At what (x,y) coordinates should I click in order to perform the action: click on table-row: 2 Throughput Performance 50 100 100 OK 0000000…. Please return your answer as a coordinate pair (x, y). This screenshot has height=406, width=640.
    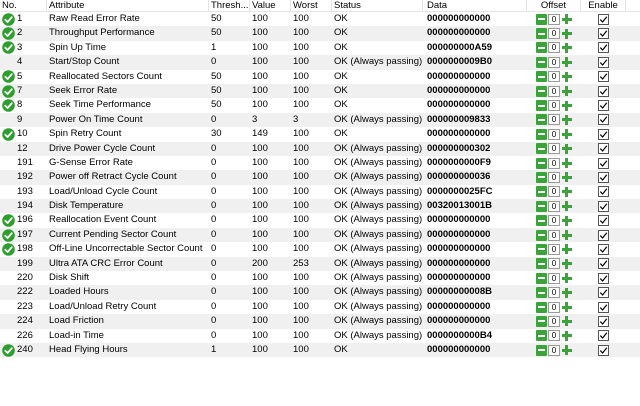
    Looking at the image, I should click on (320, 33).